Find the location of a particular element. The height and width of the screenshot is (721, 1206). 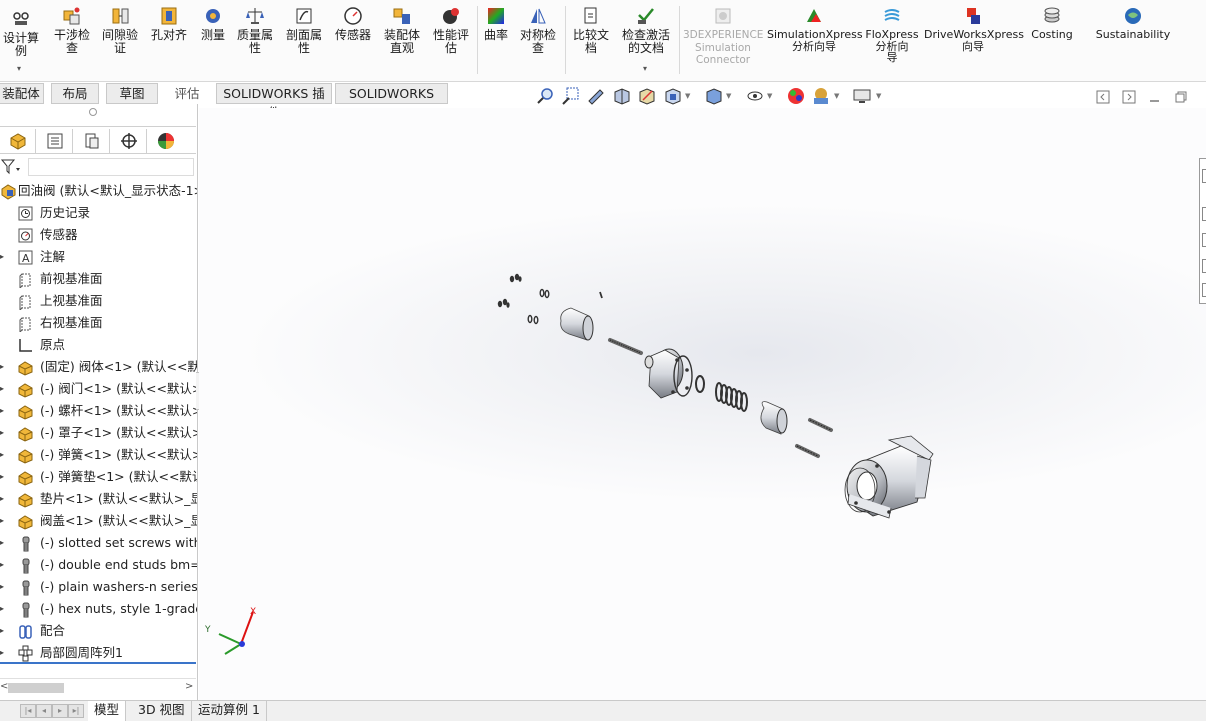

measure-button: 测量 is located at coordinates (213, 24).